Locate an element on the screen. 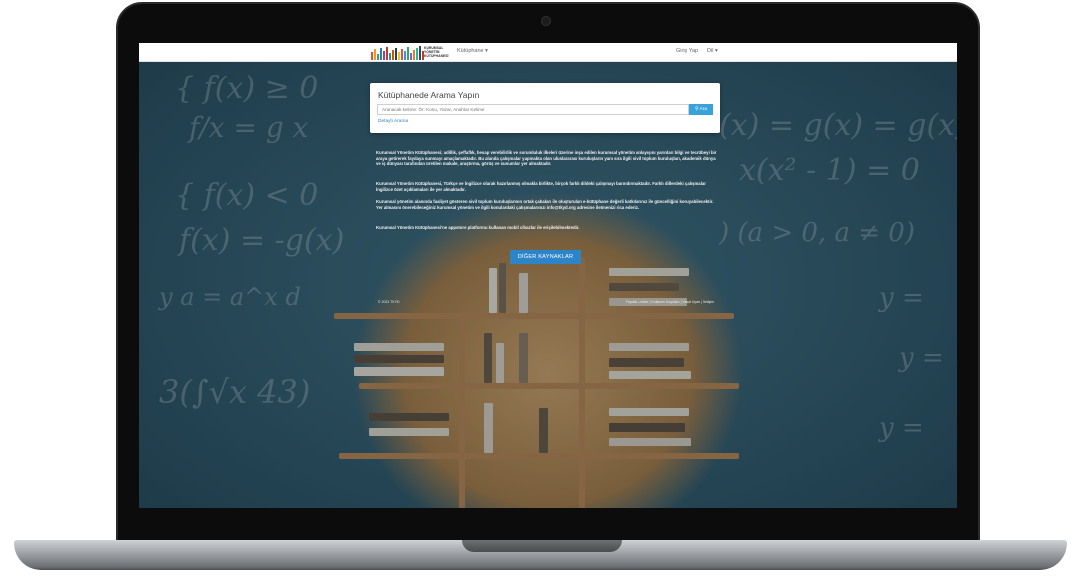  advanced-search-link: Detaylı Arama is located at coordinates (393, 121).